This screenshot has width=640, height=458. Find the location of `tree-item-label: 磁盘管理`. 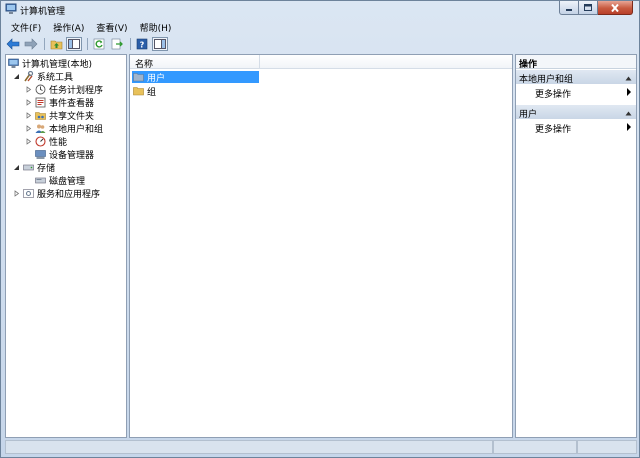

tree-item-label: 磁盘管理 is located at coordinates (67, 182).